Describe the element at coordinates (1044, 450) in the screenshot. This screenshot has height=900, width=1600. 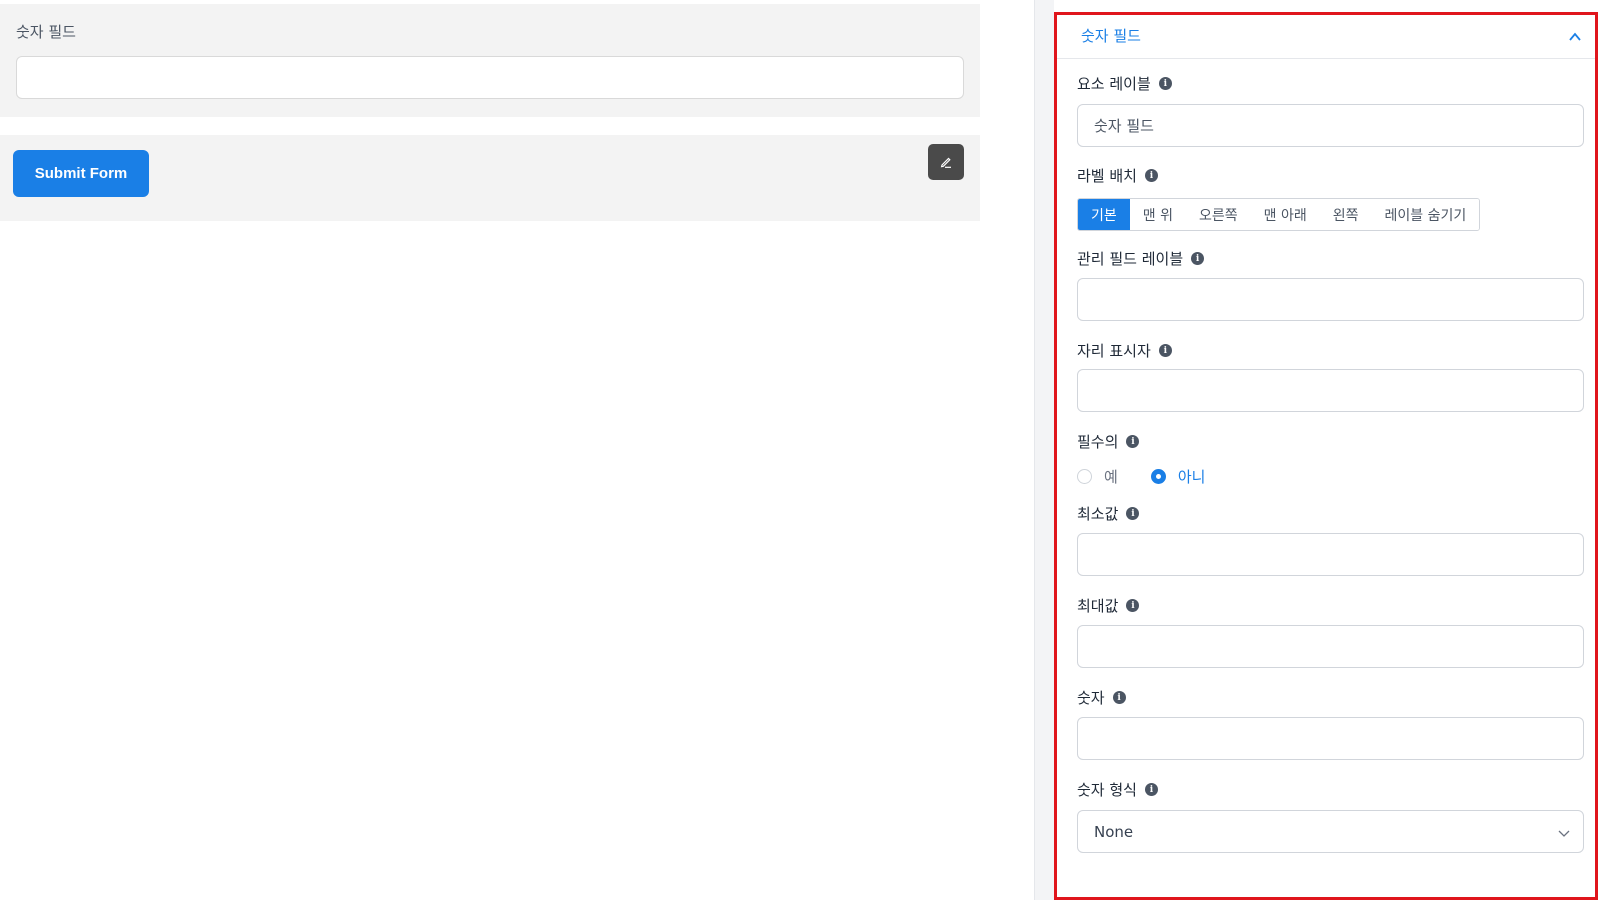
I see `panel-divider` at that location.